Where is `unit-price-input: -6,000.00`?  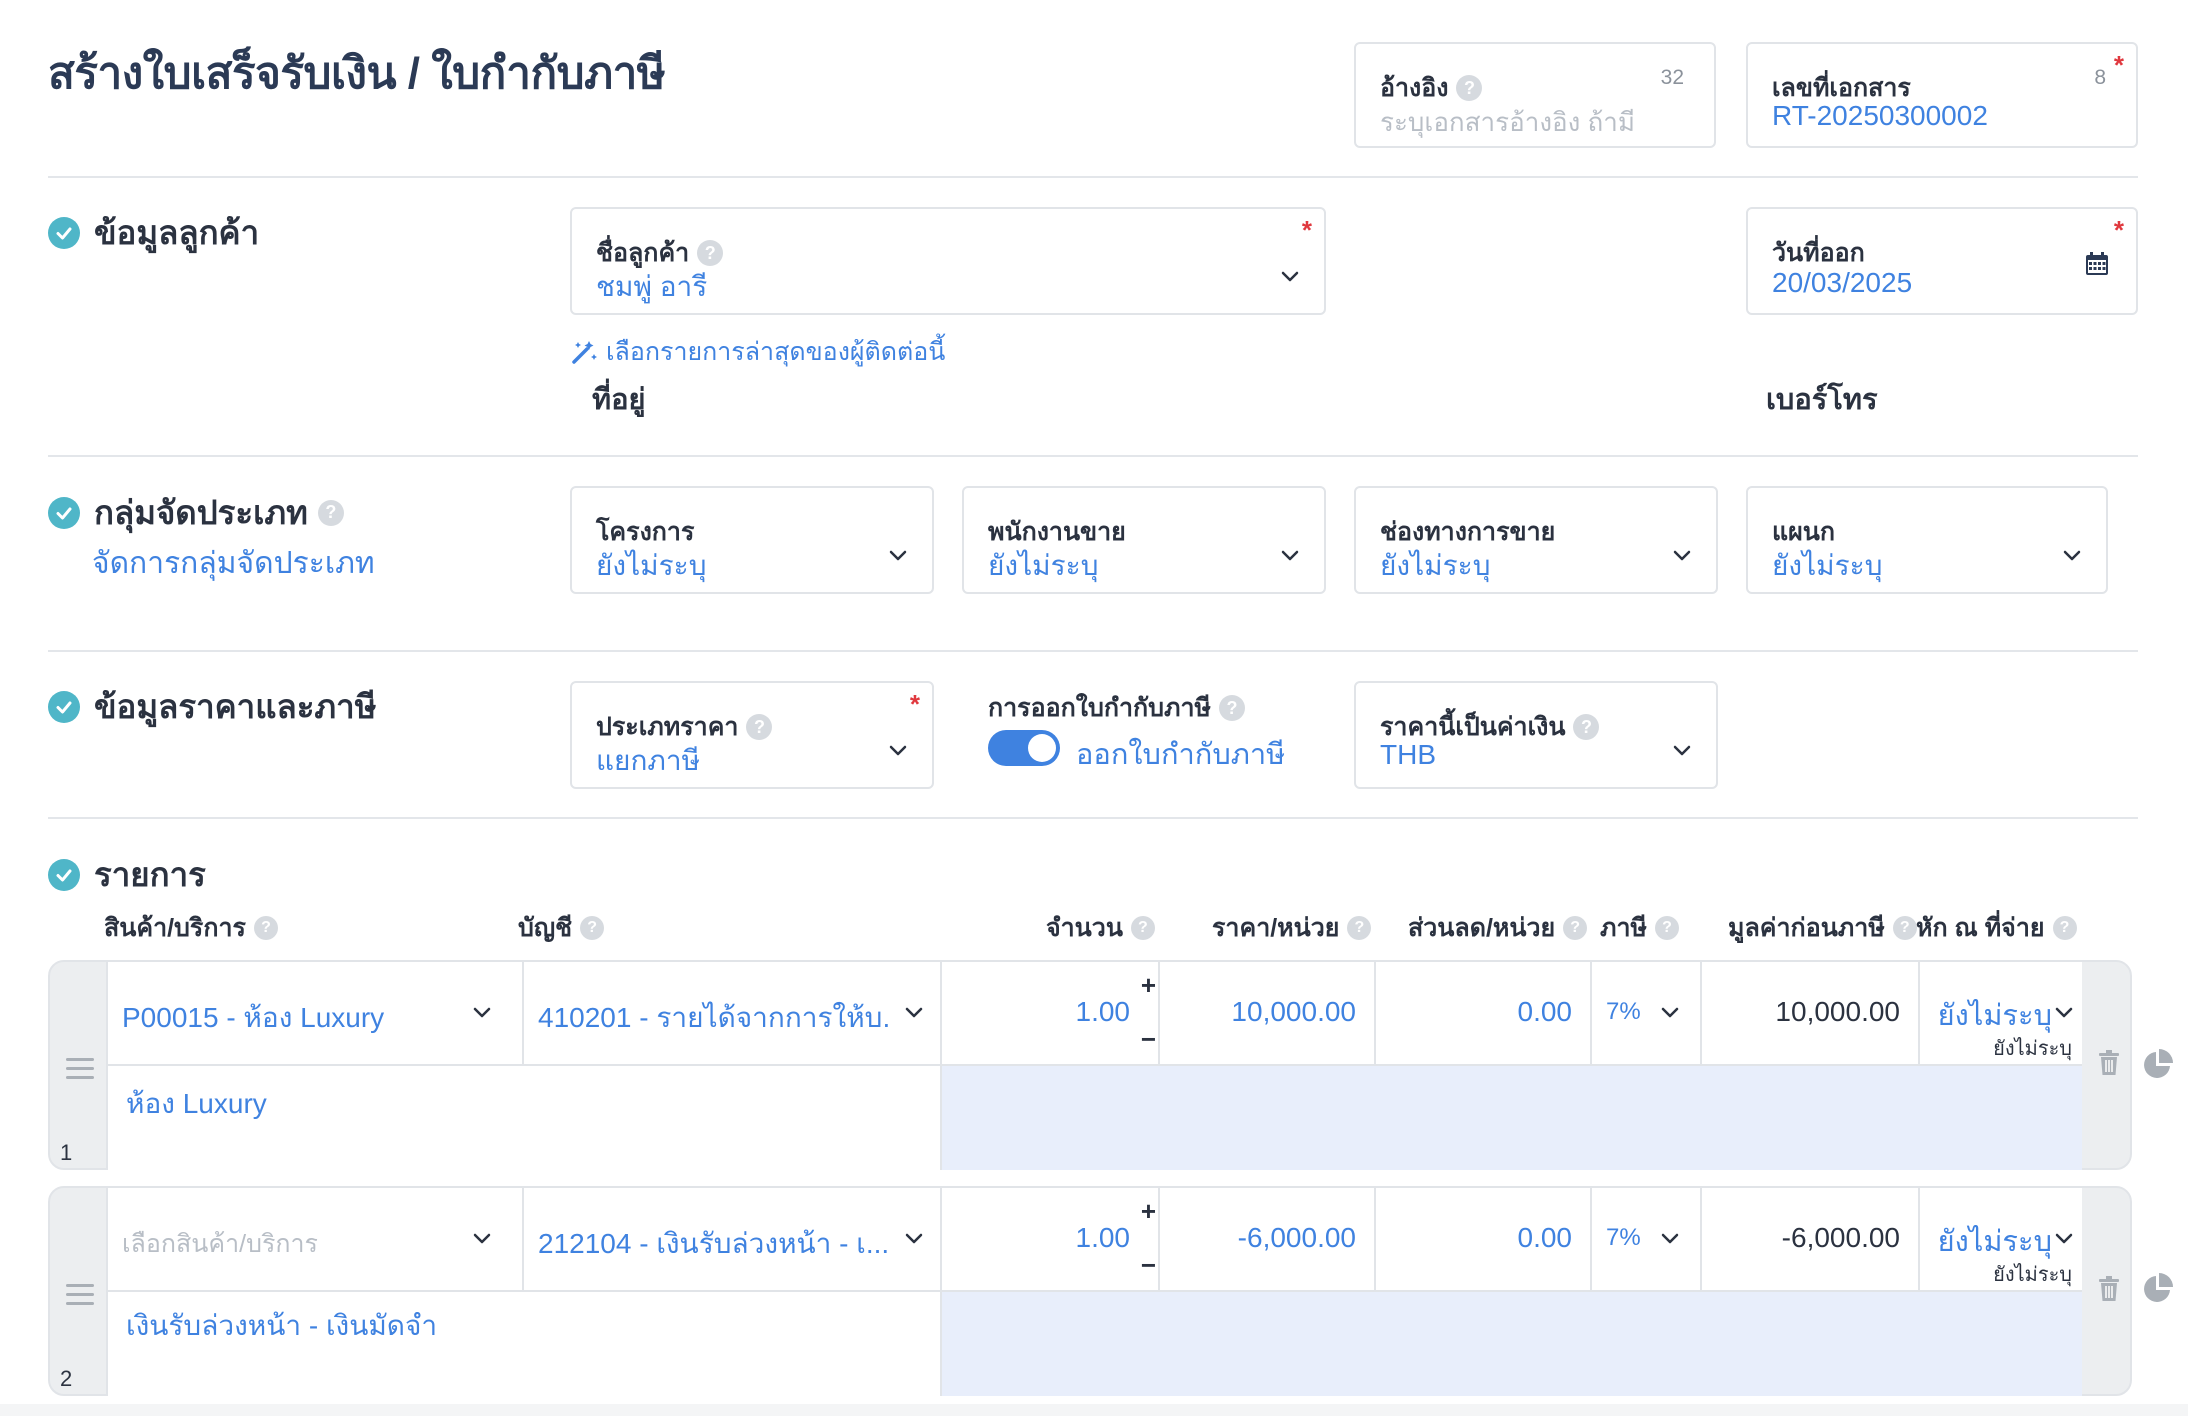
unit-price-input: -6,000.00 is located at coordinates (1268, 1240).